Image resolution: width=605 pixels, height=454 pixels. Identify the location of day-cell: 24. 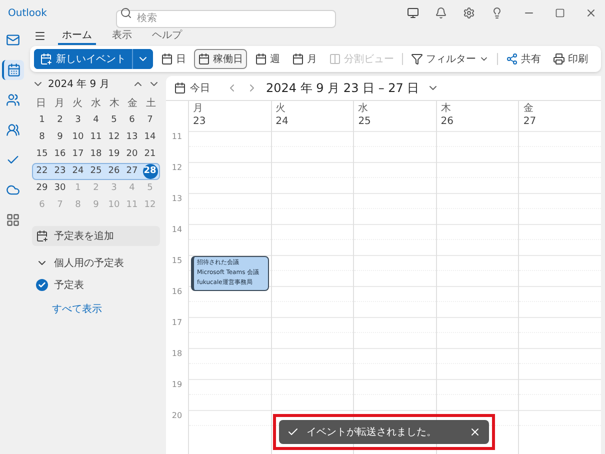
(78, 171).